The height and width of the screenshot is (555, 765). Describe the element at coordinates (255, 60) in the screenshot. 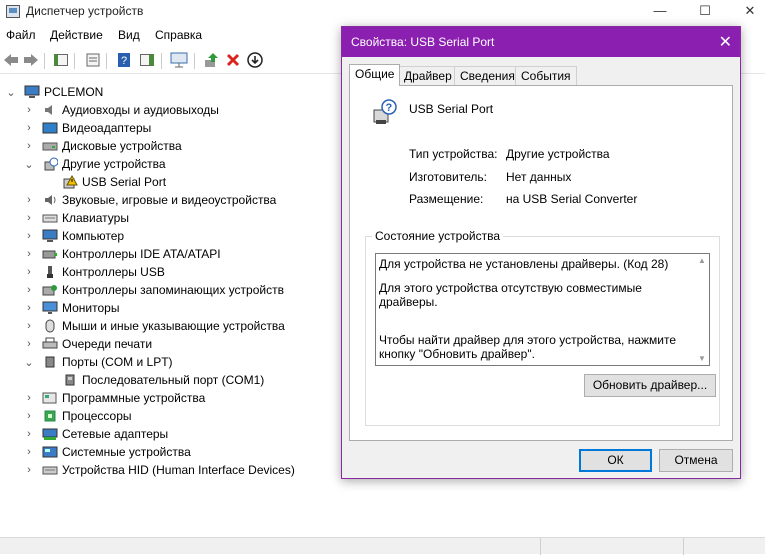

I see `disable-device-icon` at that location.